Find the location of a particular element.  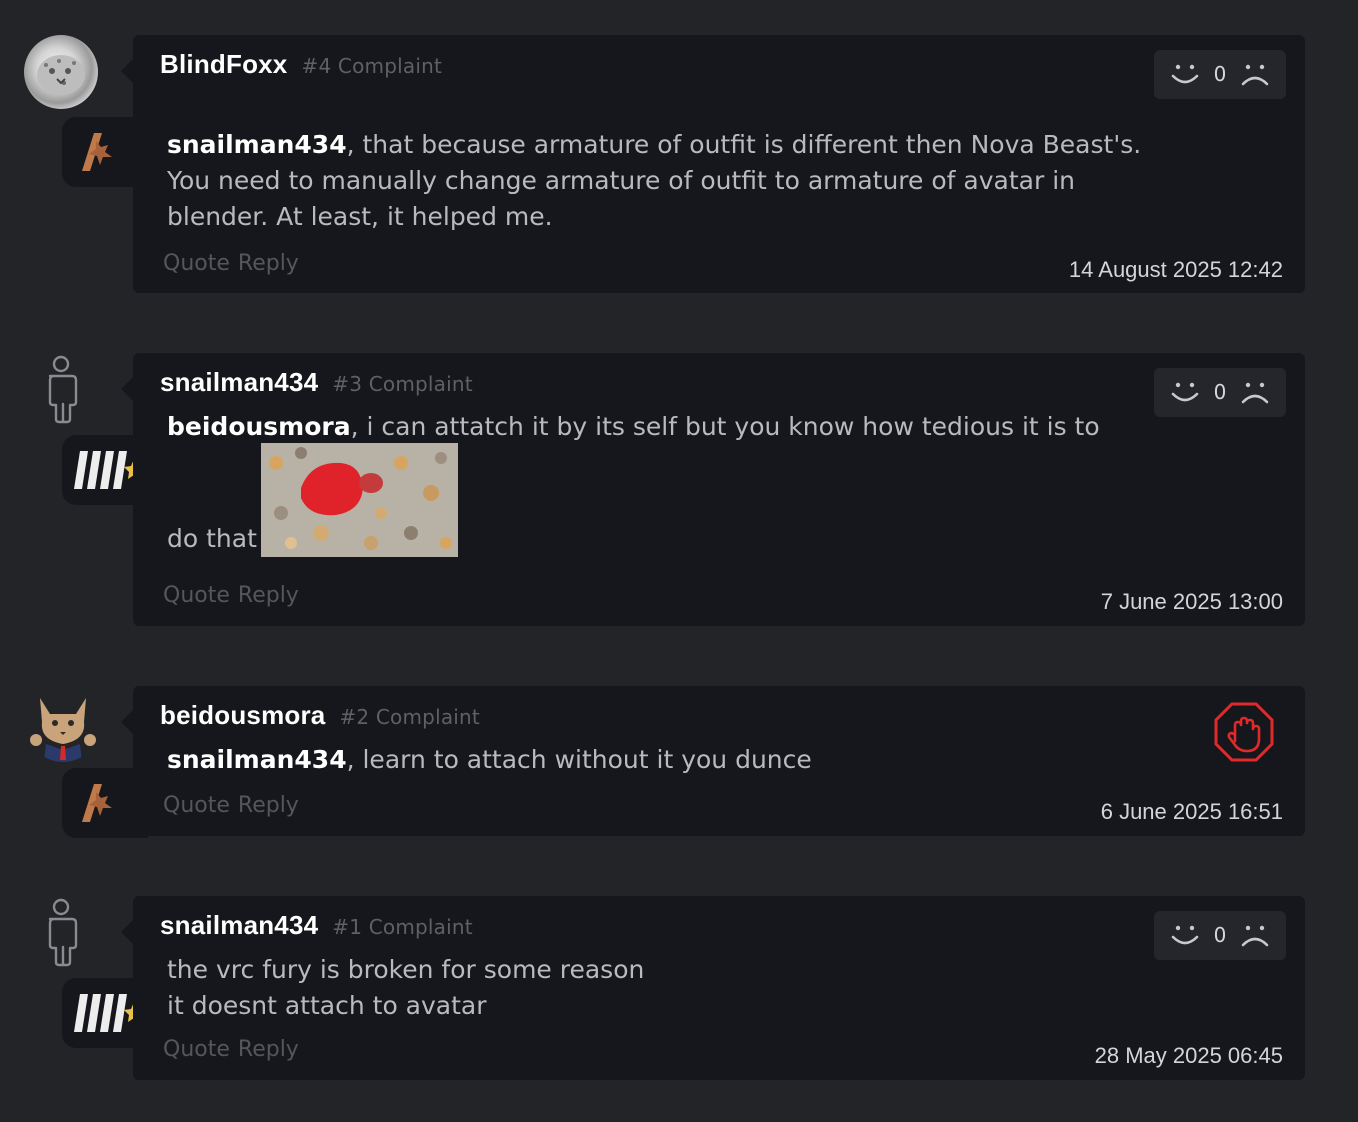

post-date: 6 June 2025 16:51 is located at coordinates (1191, 811).